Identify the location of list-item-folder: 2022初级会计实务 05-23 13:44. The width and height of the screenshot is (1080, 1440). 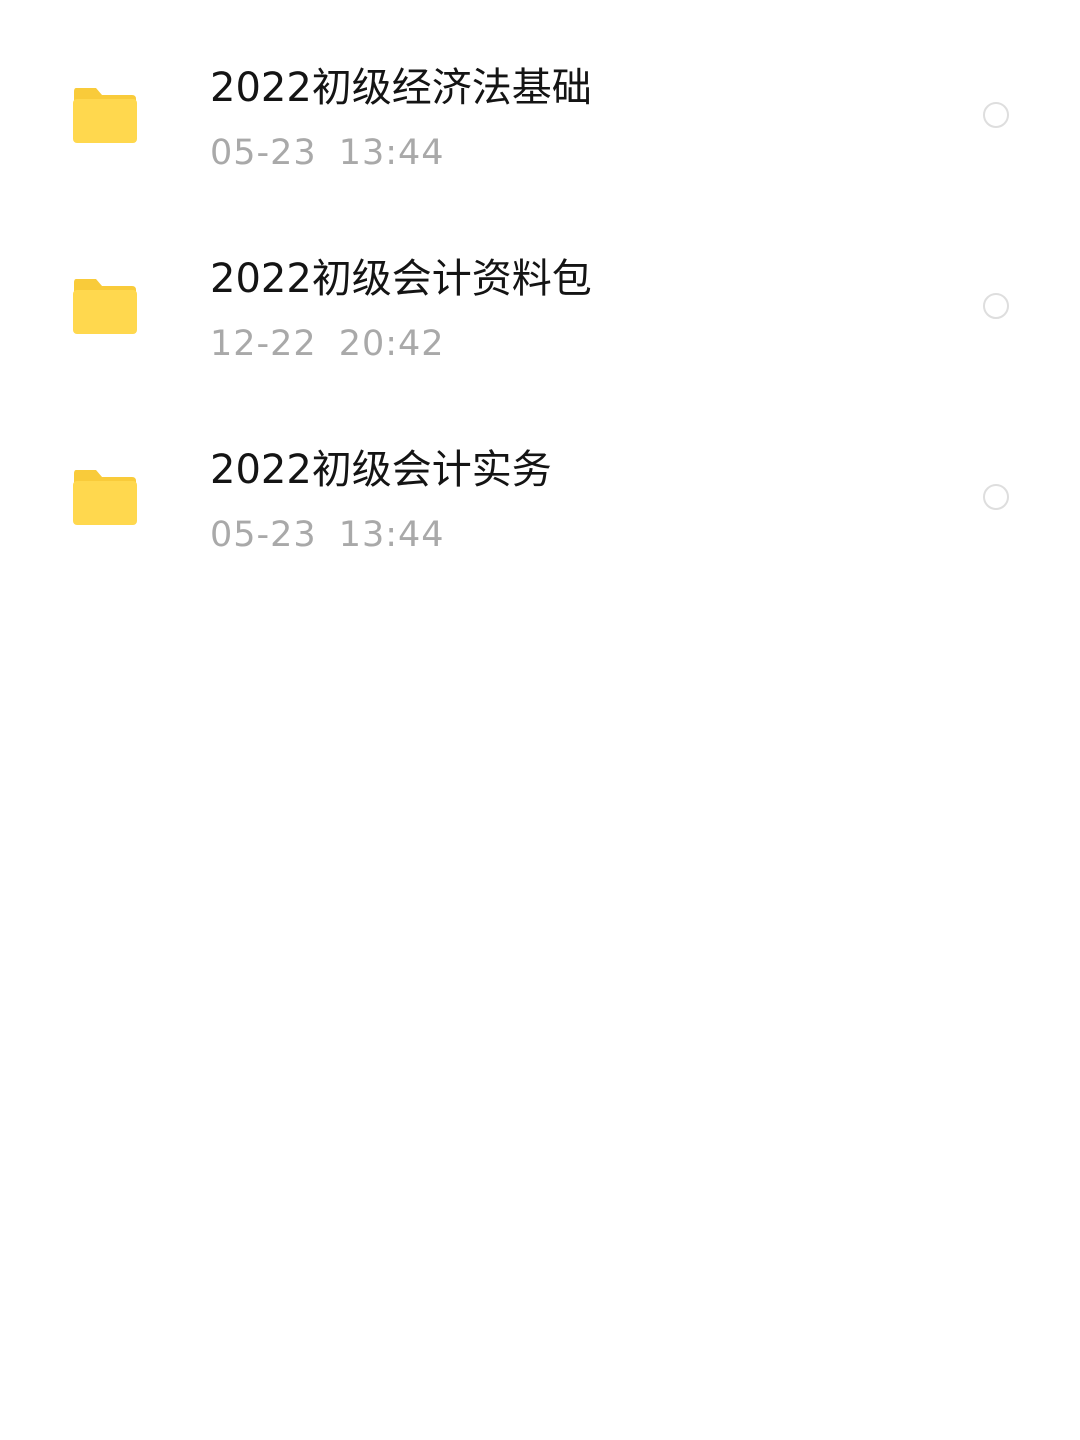
(540, 497).